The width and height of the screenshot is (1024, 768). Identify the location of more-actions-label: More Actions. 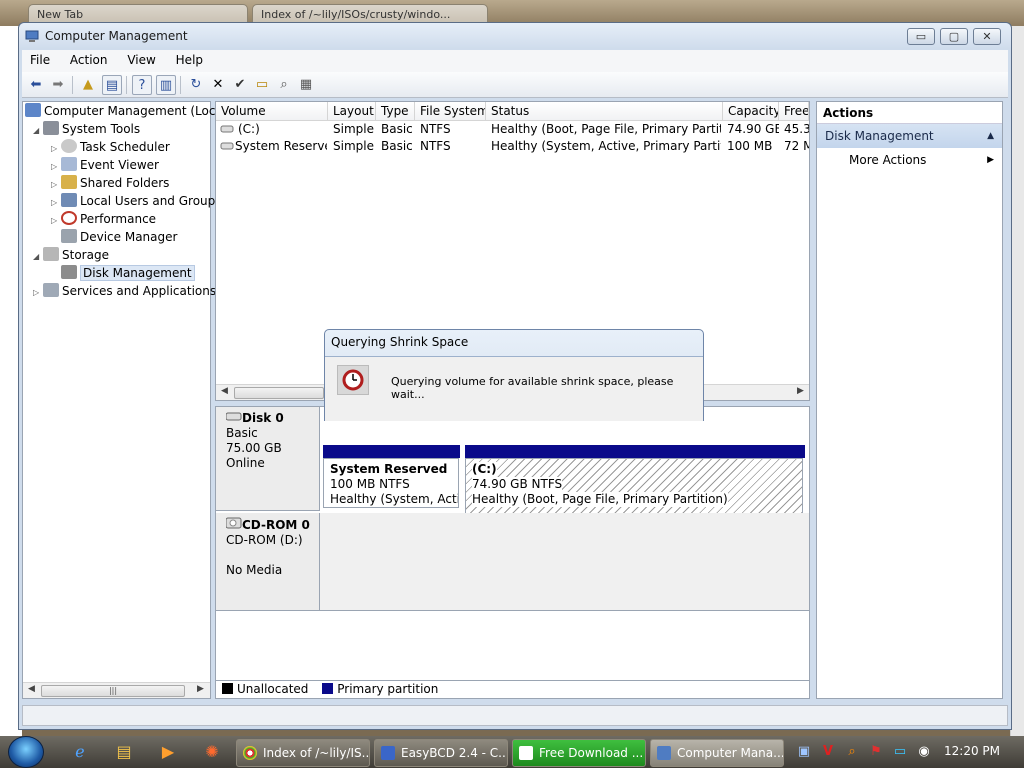
(888, 160).